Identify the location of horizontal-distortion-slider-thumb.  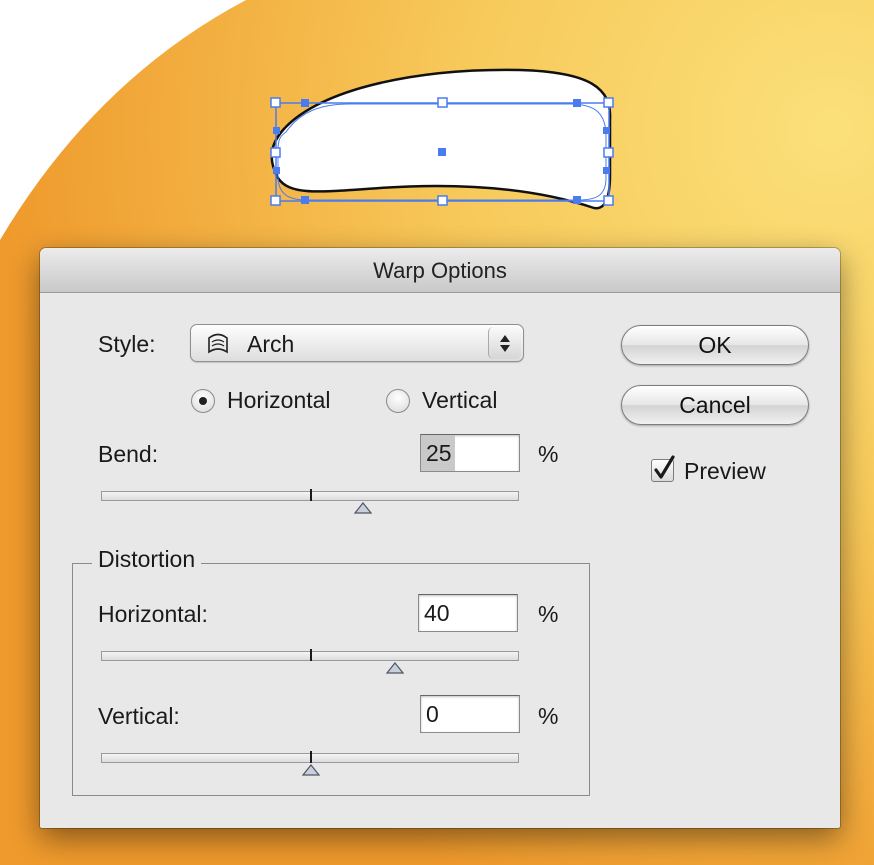
(395, 668).